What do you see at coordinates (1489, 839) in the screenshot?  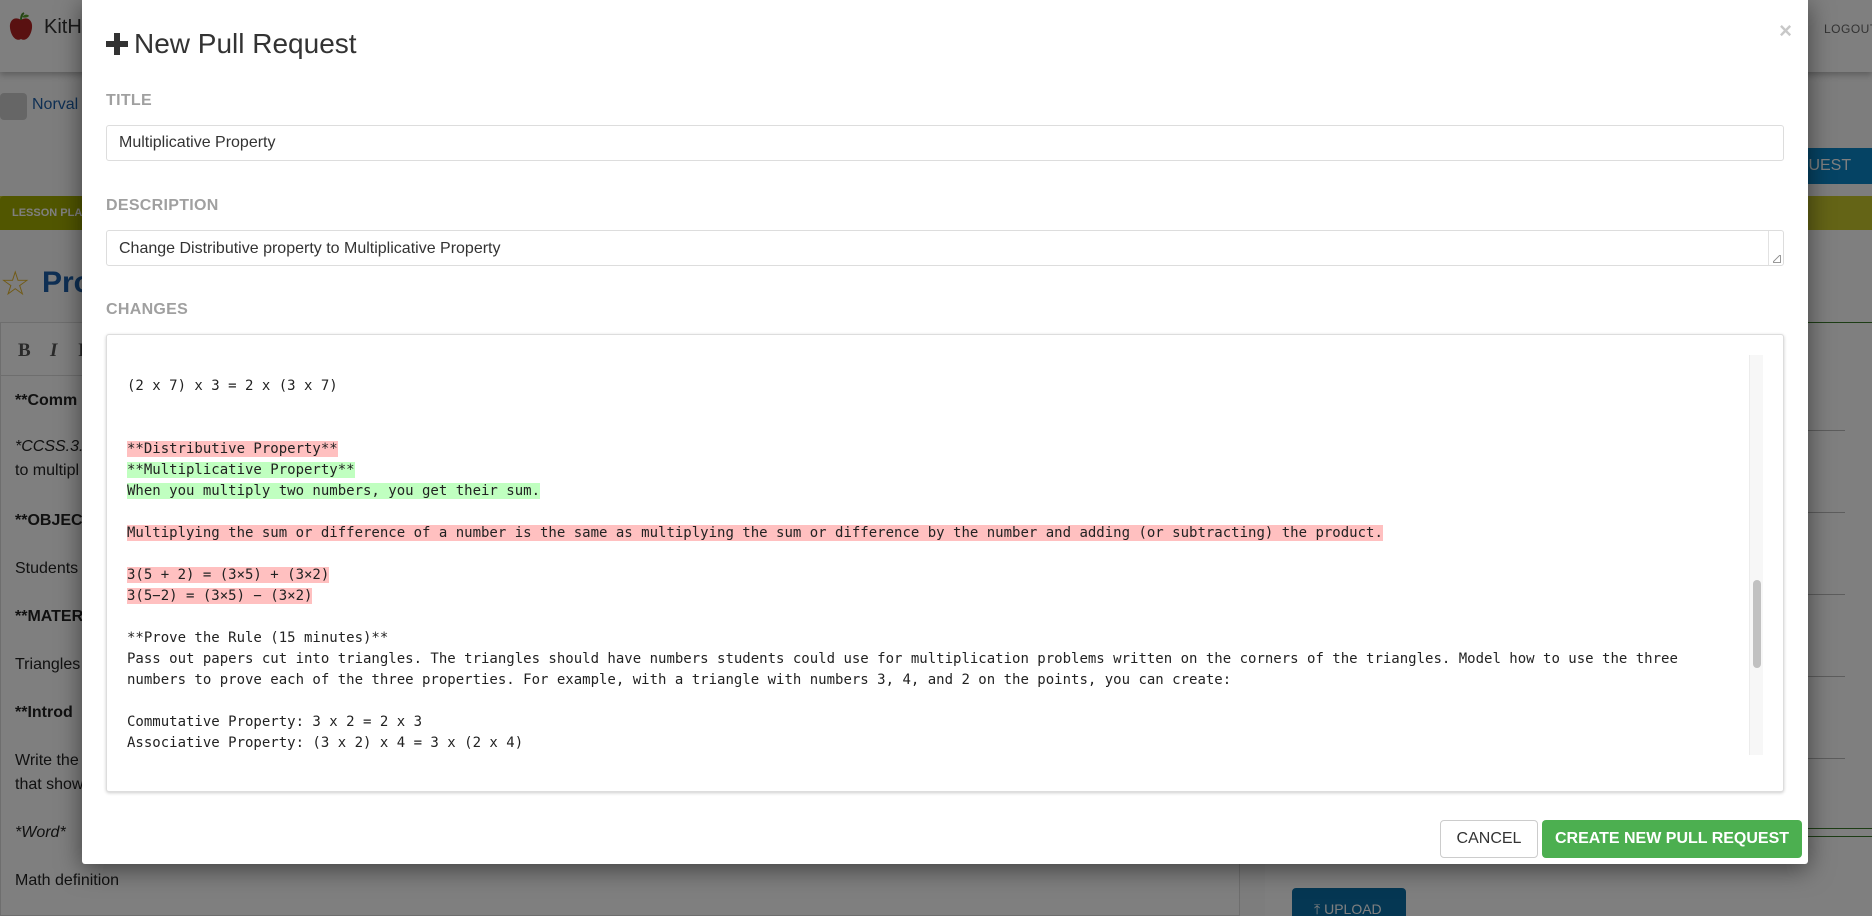 I see `cancel-button: CANCEL` at bounding box center [1489, 839].